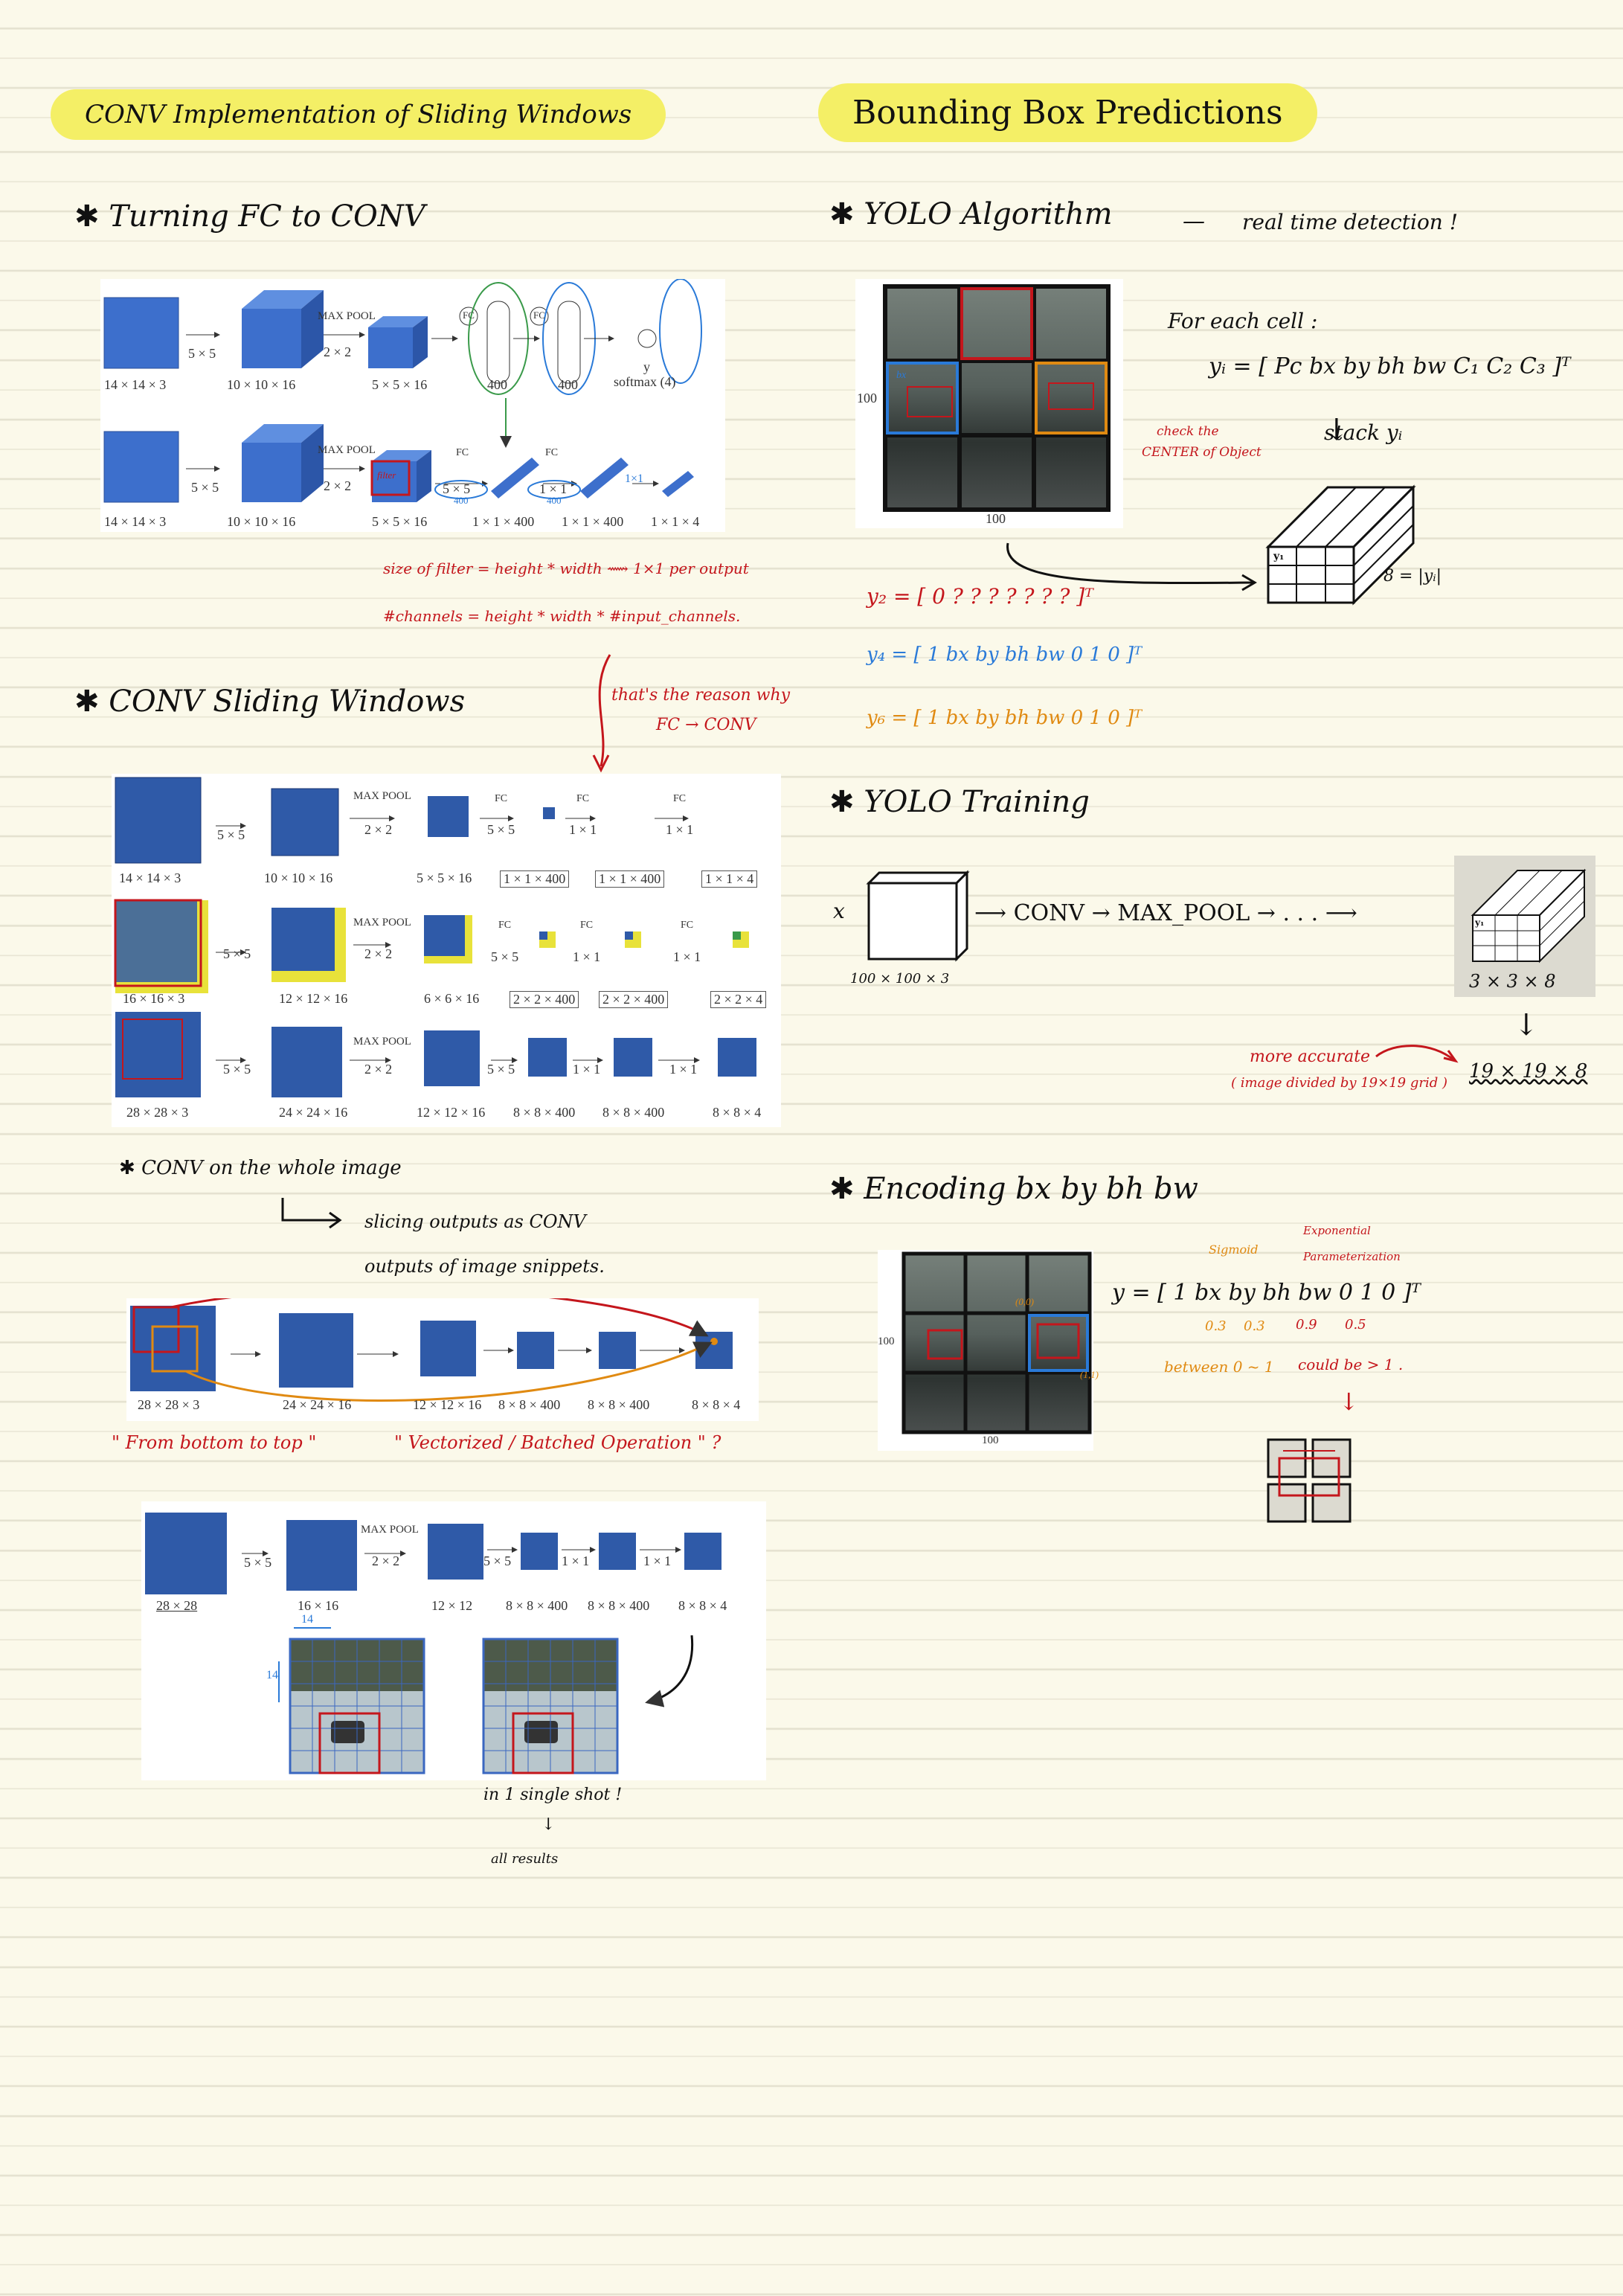 This screenshot has width=1623, height=2296. Describe the element at coordinates (980, 596) in the screenshot. I see `y2-vector: y₂ = [ 0 ? ? ? ? ? ? ? ]ᵀ` at that location.